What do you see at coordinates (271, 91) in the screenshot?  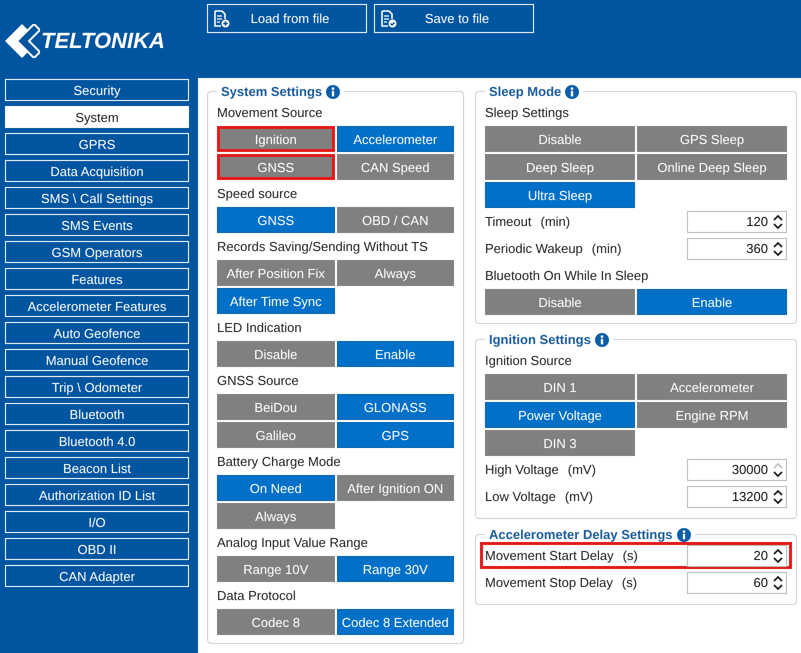 I see `panel-title: System Settings` at bounding box center [271, 91].